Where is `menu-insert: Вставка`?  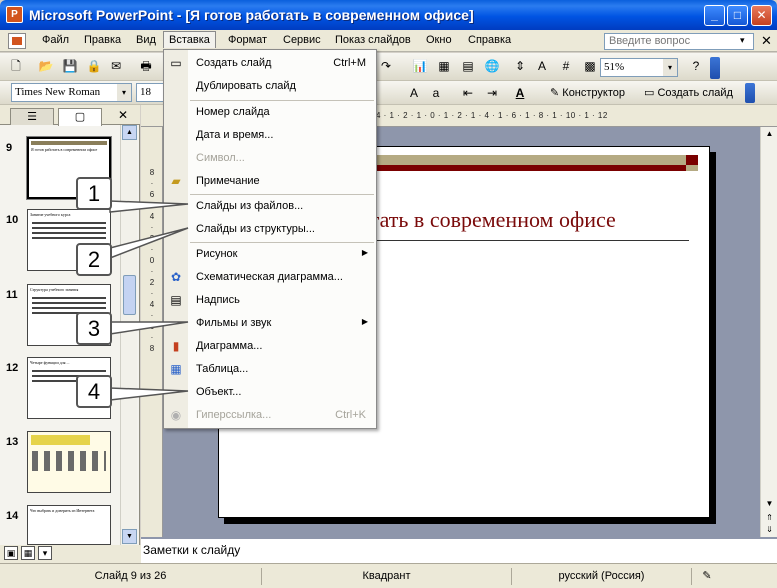
menu-insert: Вставка is located at coordinates (189, 39).